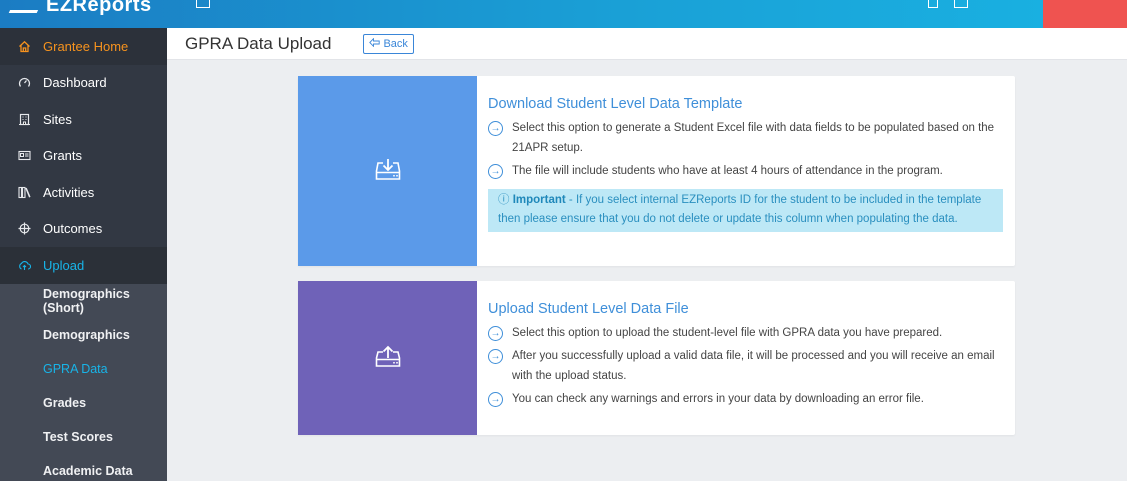 Image resolution: width=1127 pixels, height=481 pixels. Describe the element at coordinates (24, 265) in the screenshot. I see `cloud-upload-icon` at that location.